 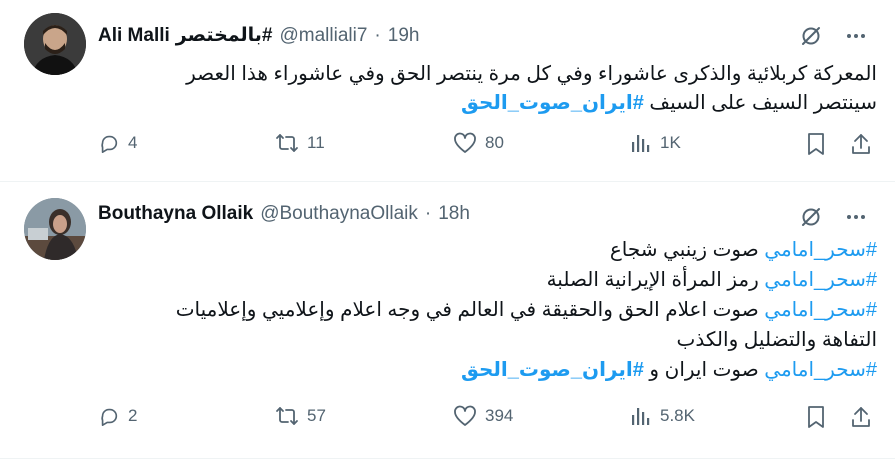 I want to click on avatar-bouthayna-ollaik, so click(x=55, y=229).